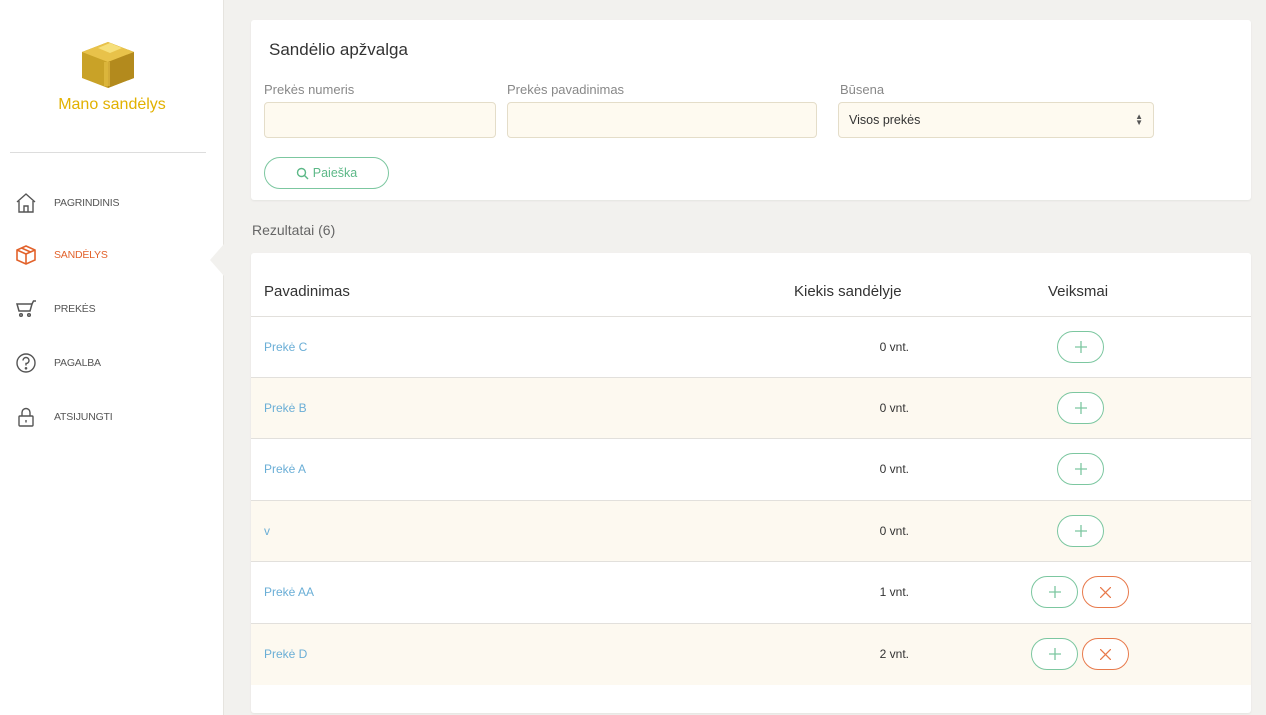  I want to click on sidebar-item-label: PAGRINDINIS, so click(87, 203).